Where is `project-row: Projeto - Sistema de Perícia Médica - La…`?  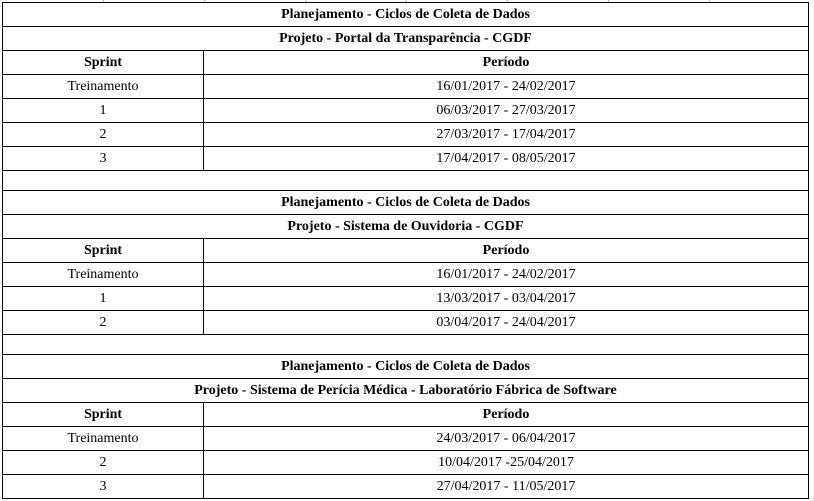 project-row: Projeto - Sistema de Perícia Médica - La… is located at coordinates (405, 390).